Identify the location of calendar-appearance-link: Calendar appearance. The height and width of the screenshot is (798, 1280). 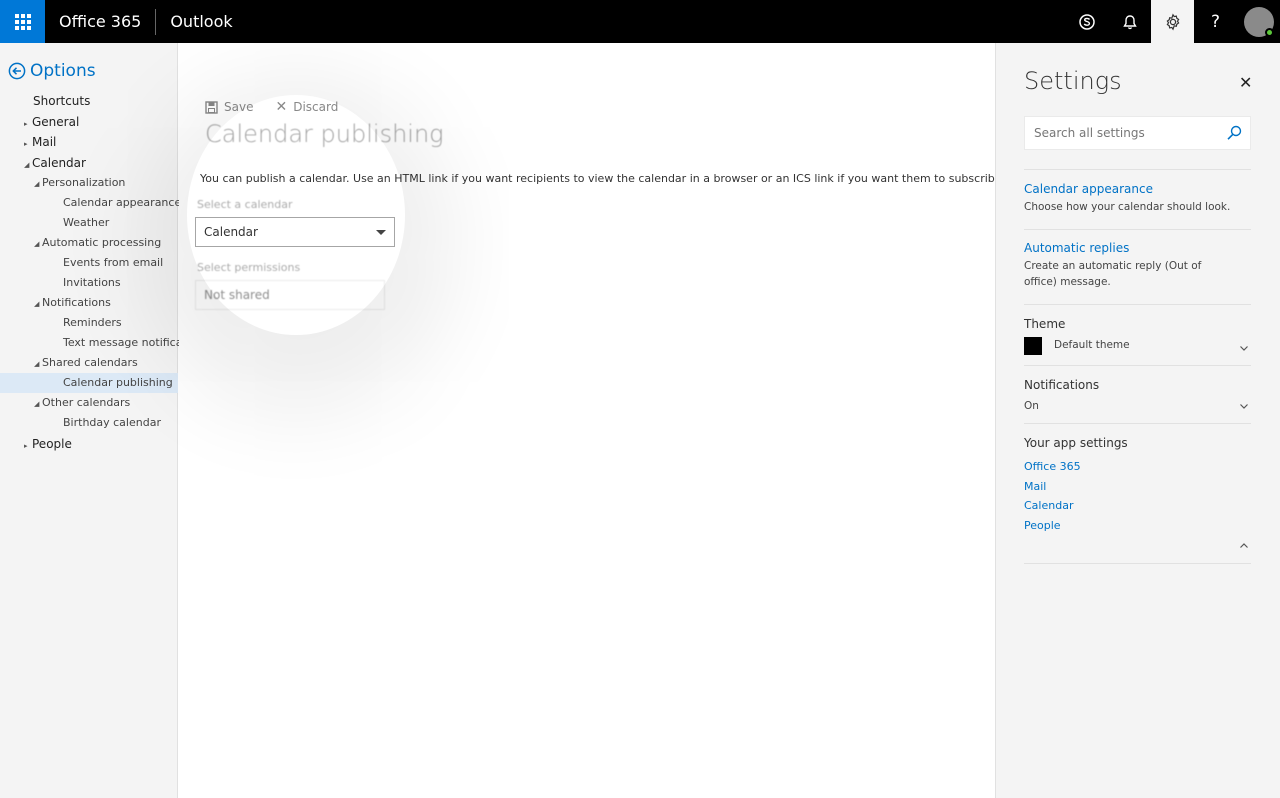
(1088, 189).